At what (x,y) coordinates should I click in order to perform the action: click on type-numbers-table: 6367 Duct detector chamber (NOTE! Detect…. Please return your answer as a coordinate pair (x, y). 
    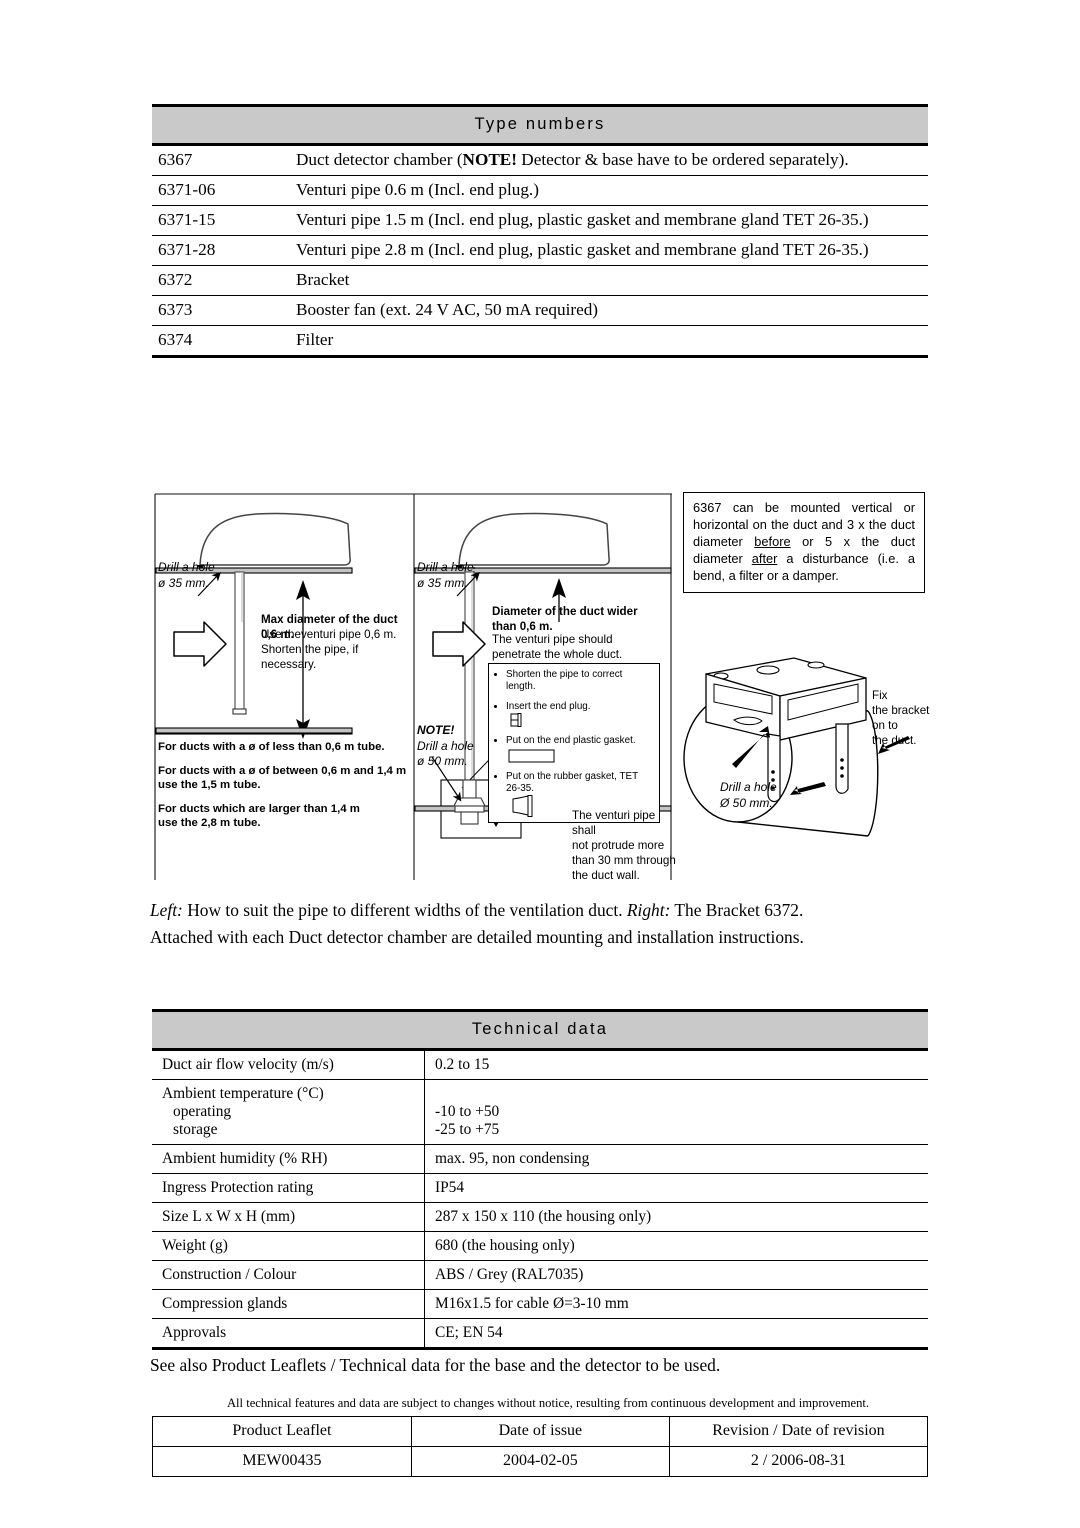
    Looking at the image, I should click on (540, 250).